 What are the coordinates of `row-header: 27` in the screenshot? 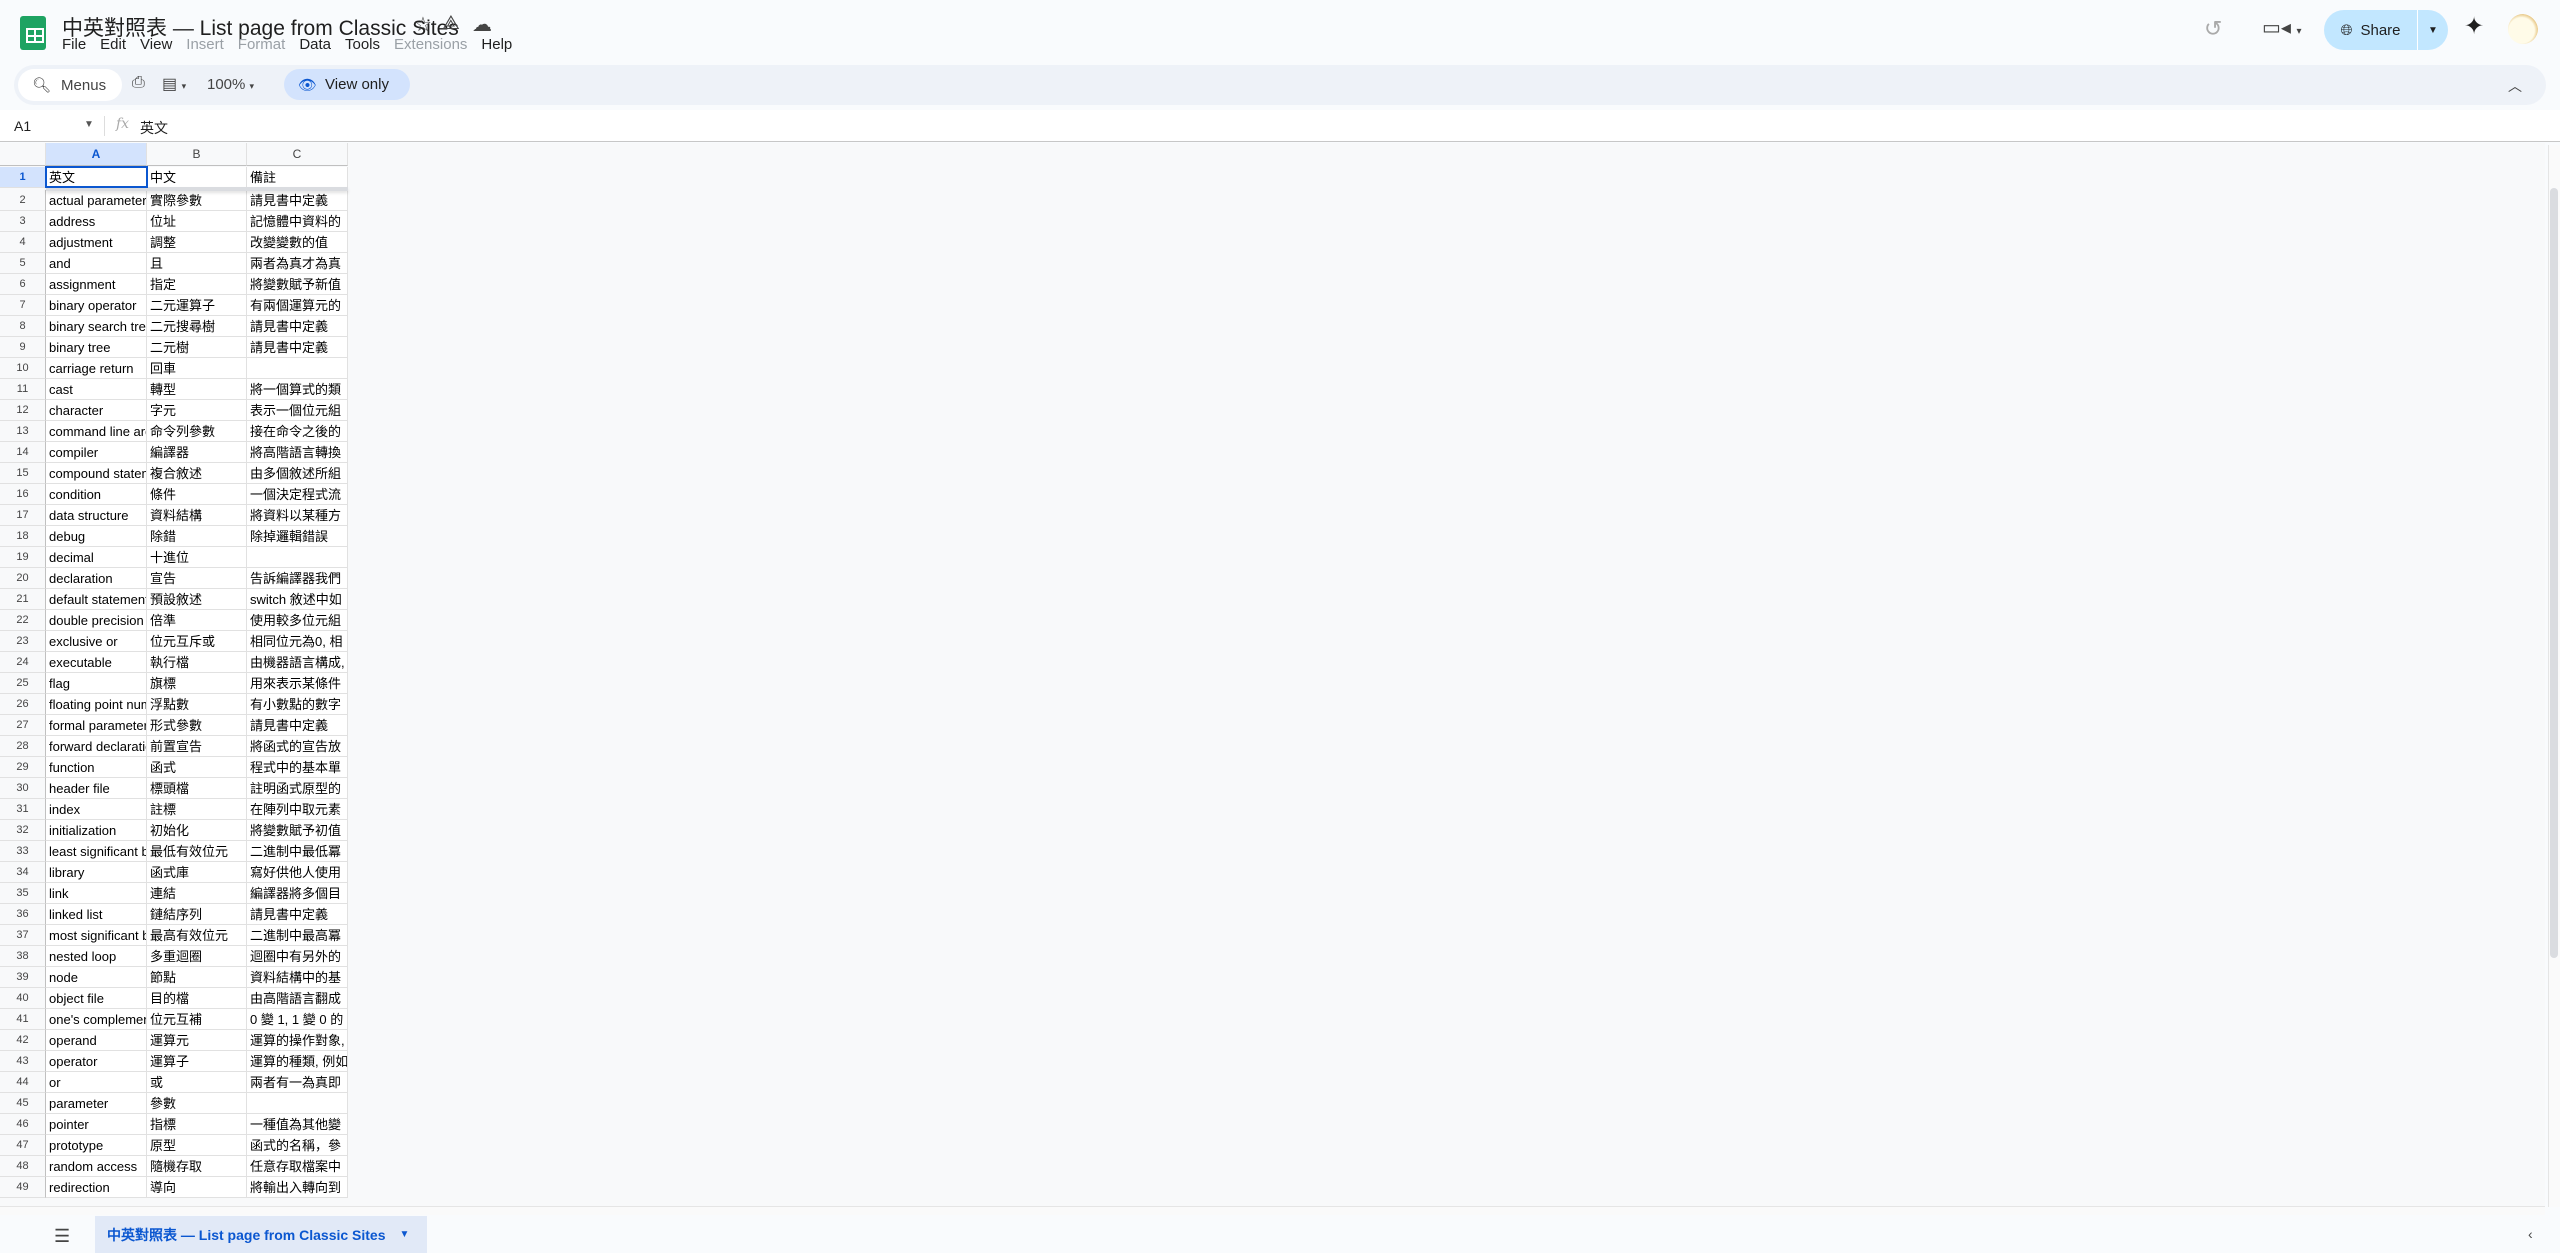 It's located at (23, 725).